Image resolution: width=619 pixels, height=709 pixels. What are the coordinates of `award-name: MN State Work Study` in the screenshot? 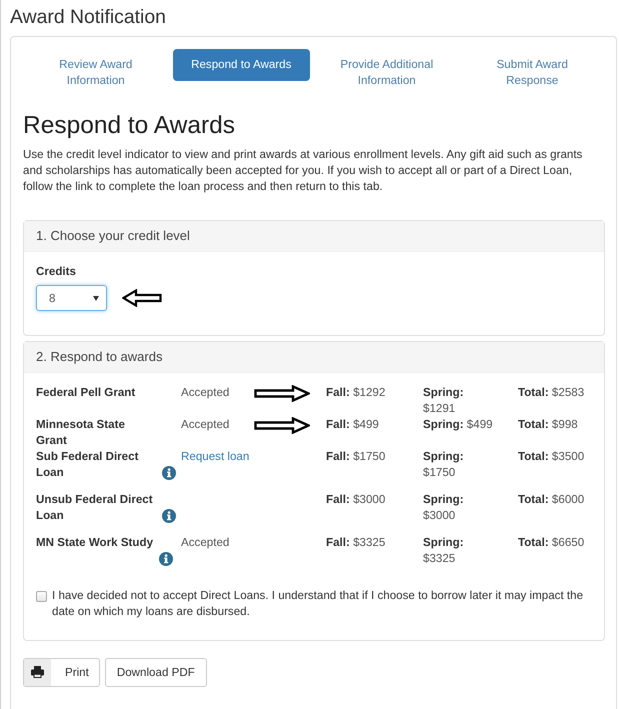 It's located at (95, 543).